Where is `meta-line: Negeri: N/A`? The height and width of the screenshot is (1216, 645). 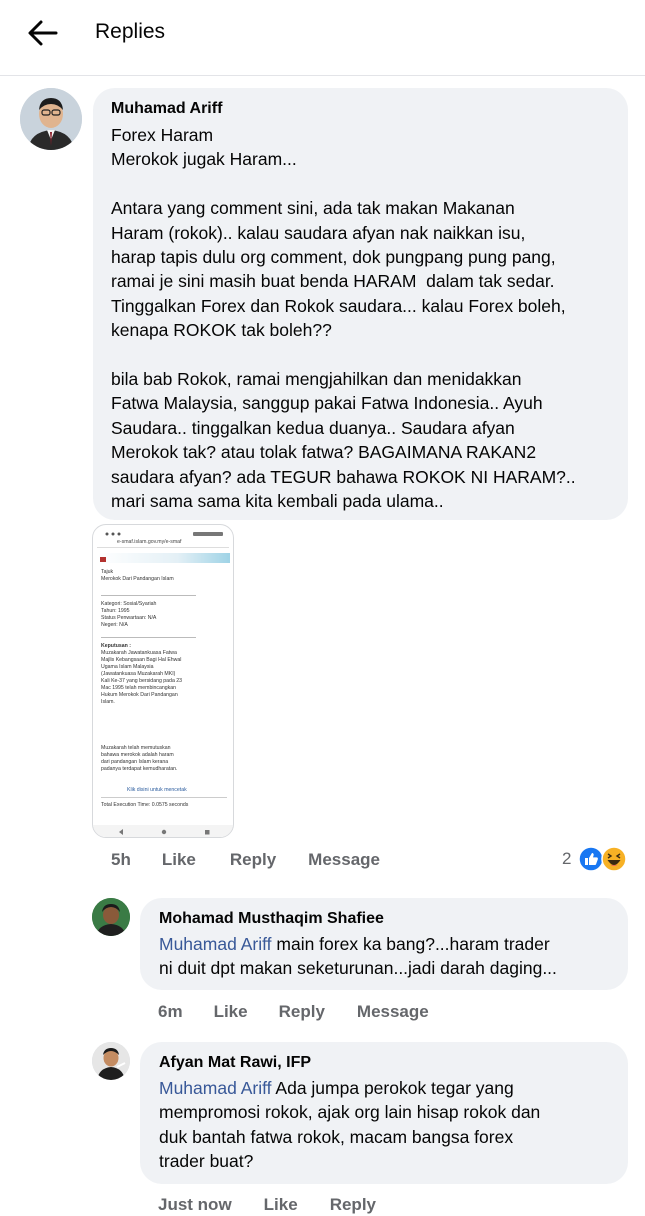
meta-line: Negeri: N/A is located at coordinates (114, 625).